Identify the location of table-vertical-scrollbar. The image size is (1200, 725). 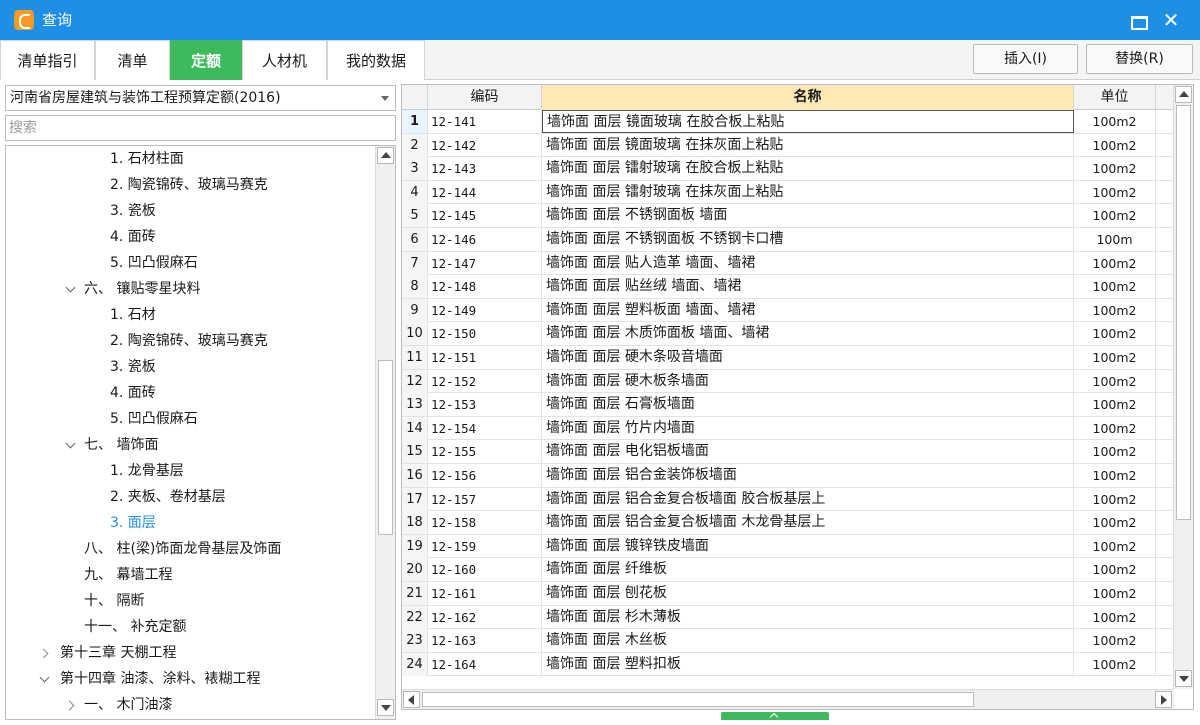
(1183, 387).